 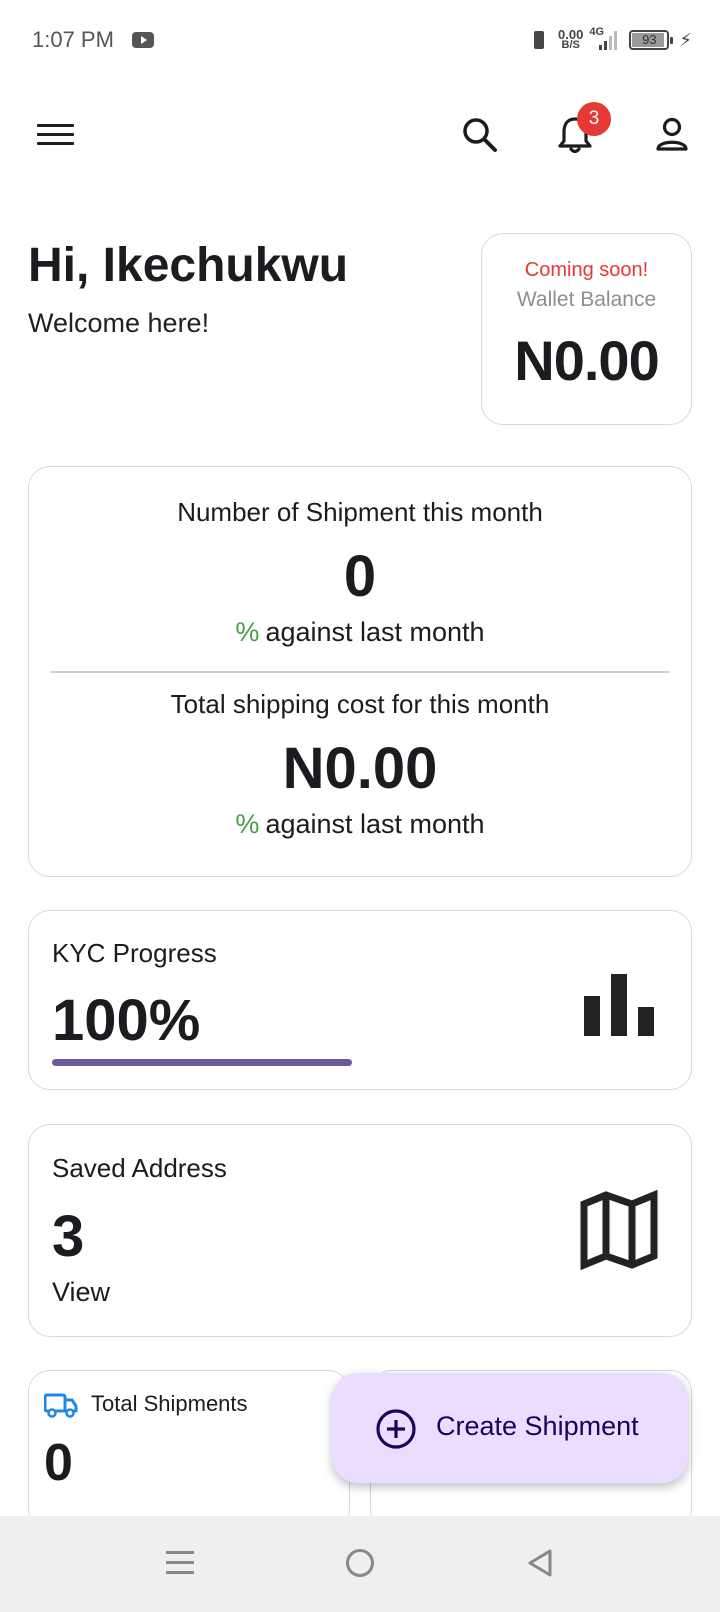 What do you see at coordinates (360, 40) in the screenshot?
I see `status-bar: 1:07 PM 0.00 B/S 4G 93 ⚡` at bounding box center [360, 40].